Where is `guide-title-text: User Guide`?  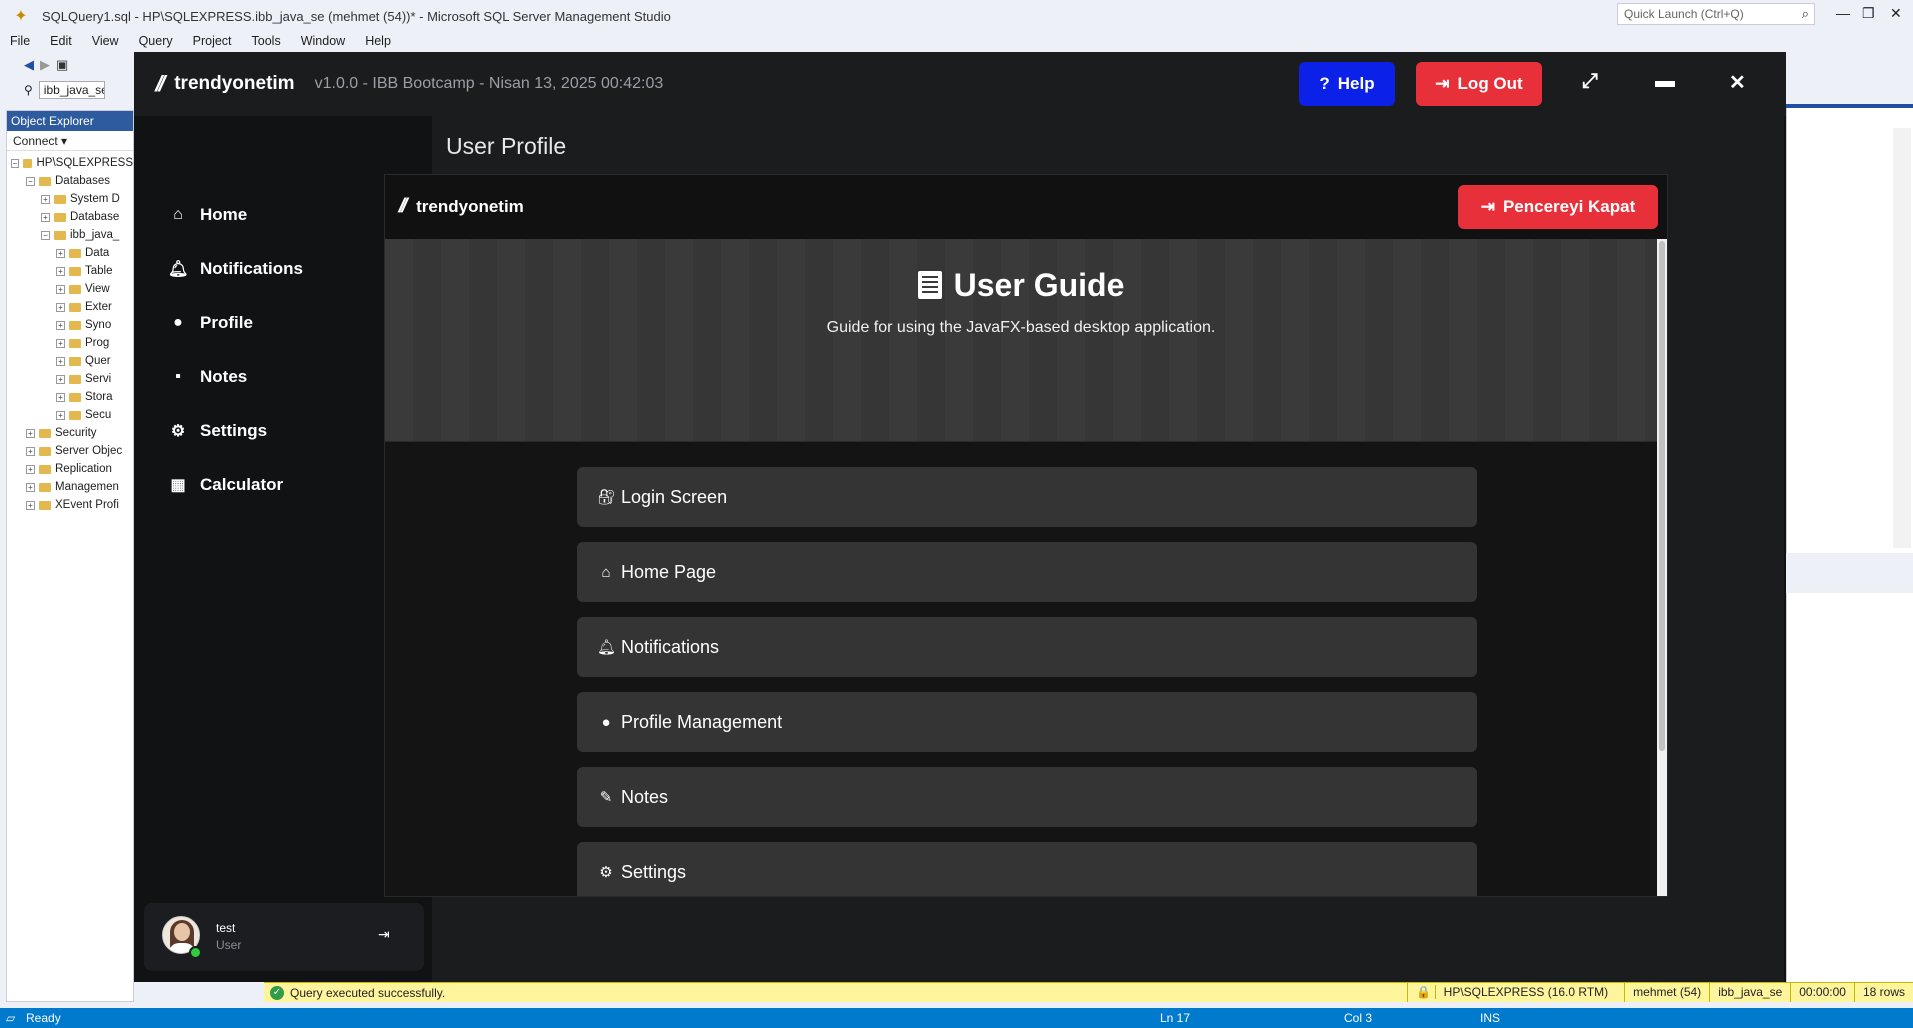
guide-title-text: User Guide is located at coordinates (1039, 285).